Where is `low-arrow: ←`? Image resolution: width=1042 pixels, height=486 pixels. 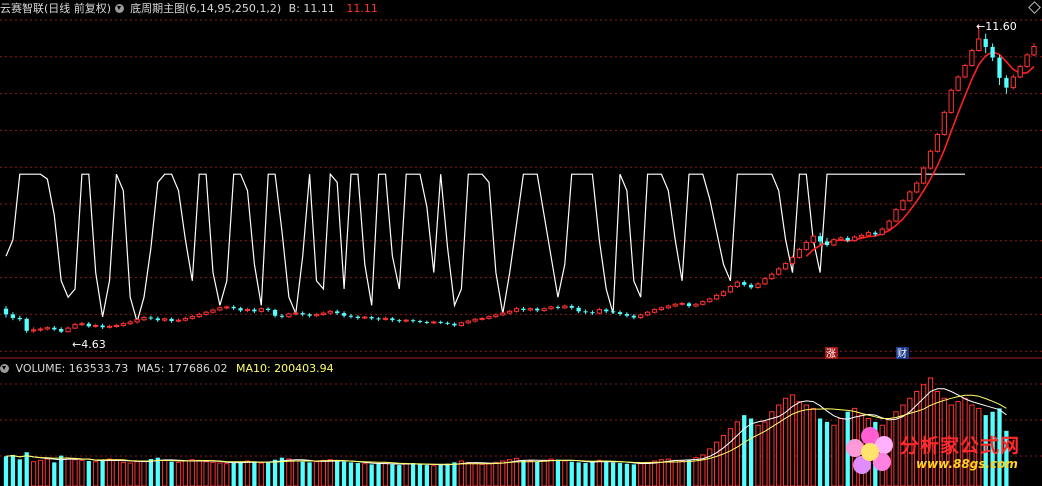 low-arrow: ← is located at coordinates (76, 344).